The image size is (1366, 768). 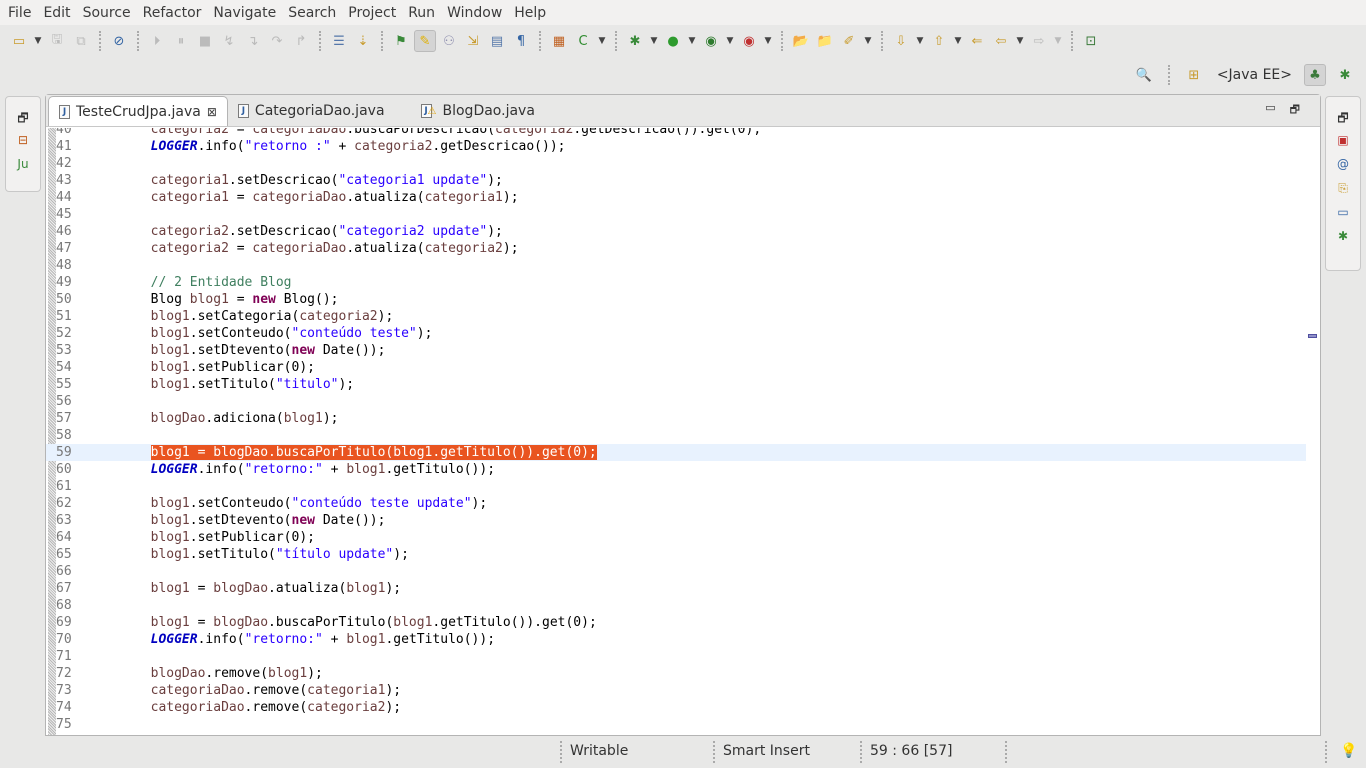 What do you see at coordinates (1270, 110) in the screenshot?
I see `minimize-icon: ▭` at bounding box center [1270, 110].